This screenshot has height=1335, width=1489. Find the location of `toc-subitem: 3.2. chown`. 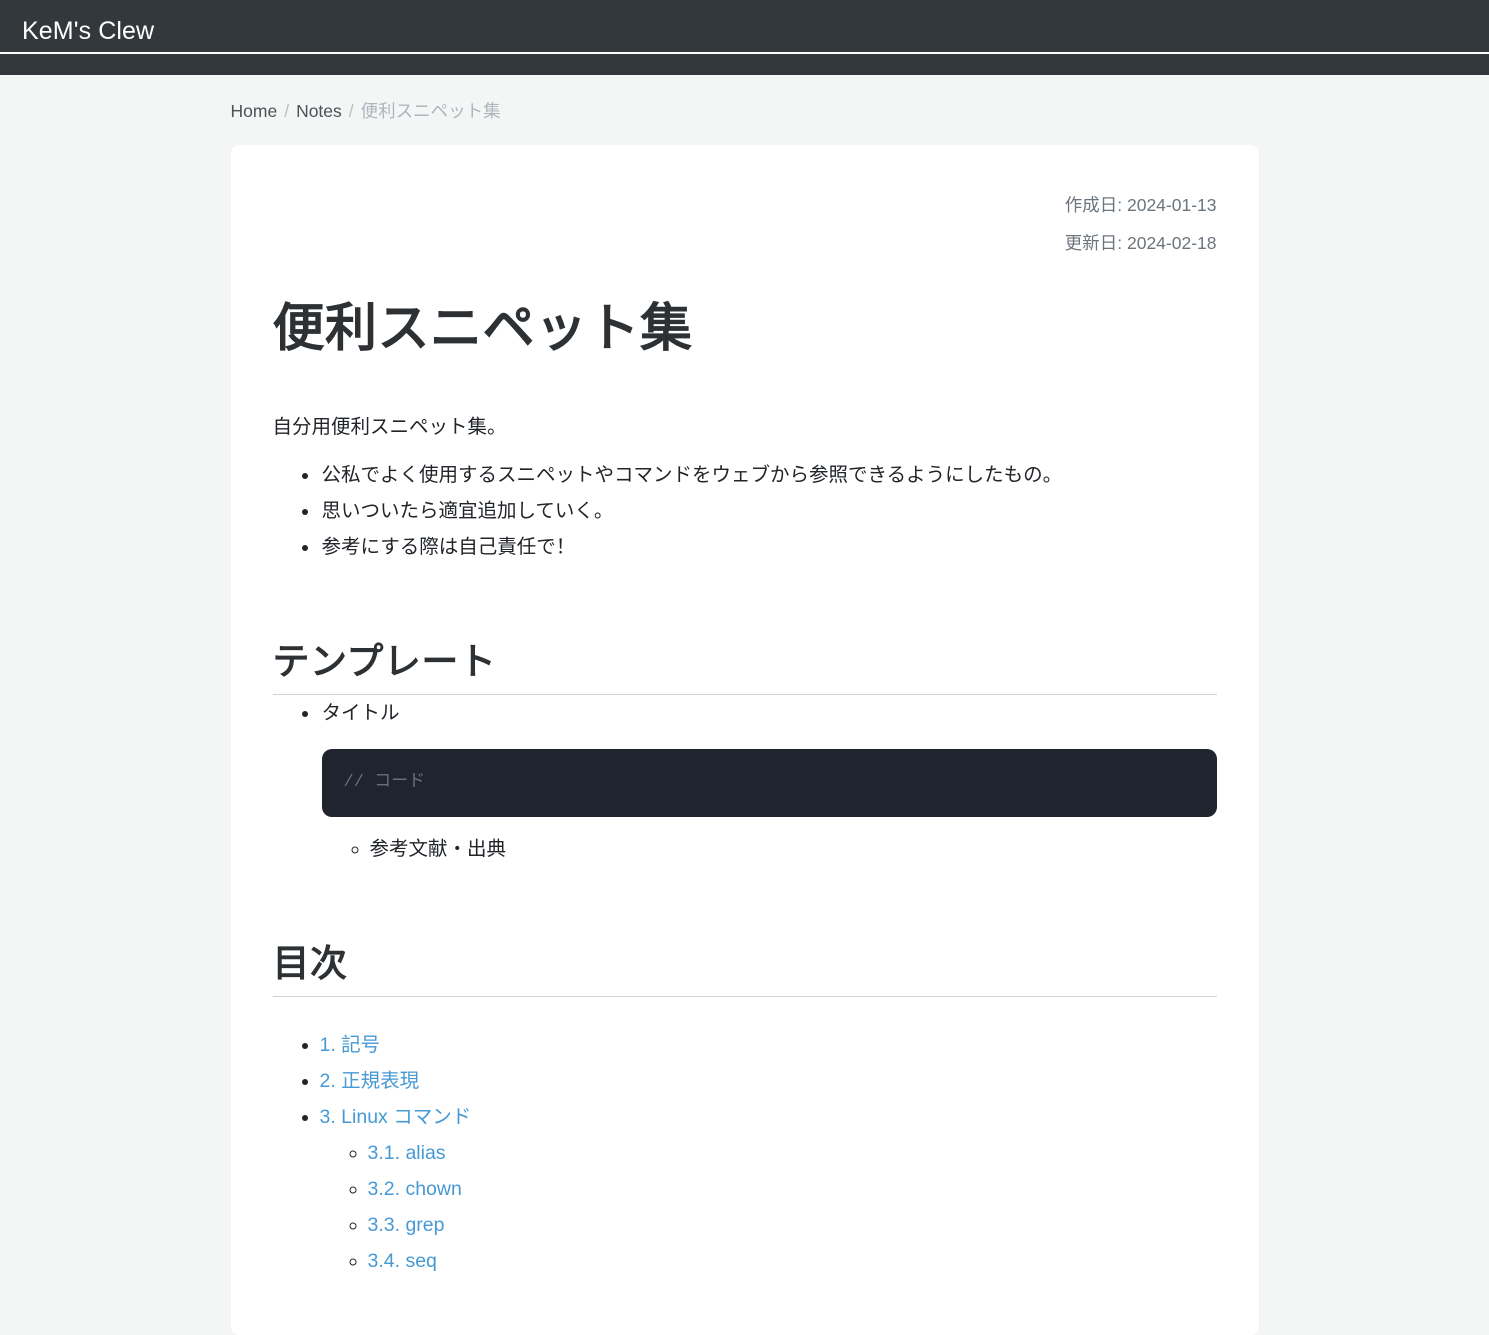

toc-subitem: 3.2. chown is located at coordinates (792, 1189).